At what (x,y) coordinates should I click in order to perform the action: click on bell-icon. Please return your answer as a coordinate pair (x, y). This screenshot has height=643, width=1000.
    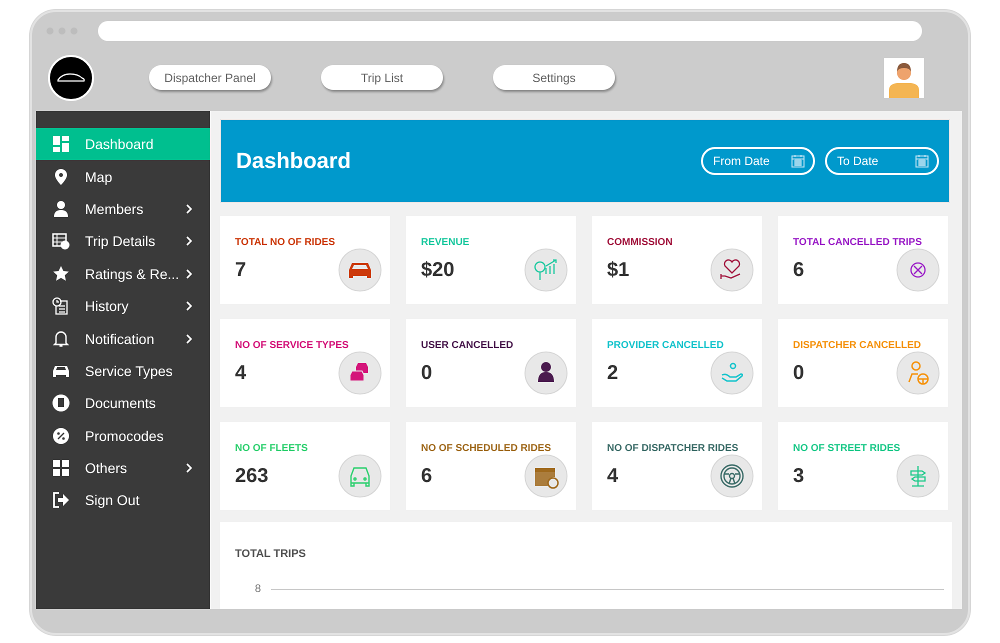
    Looking at the image, I should click on (61, 339).